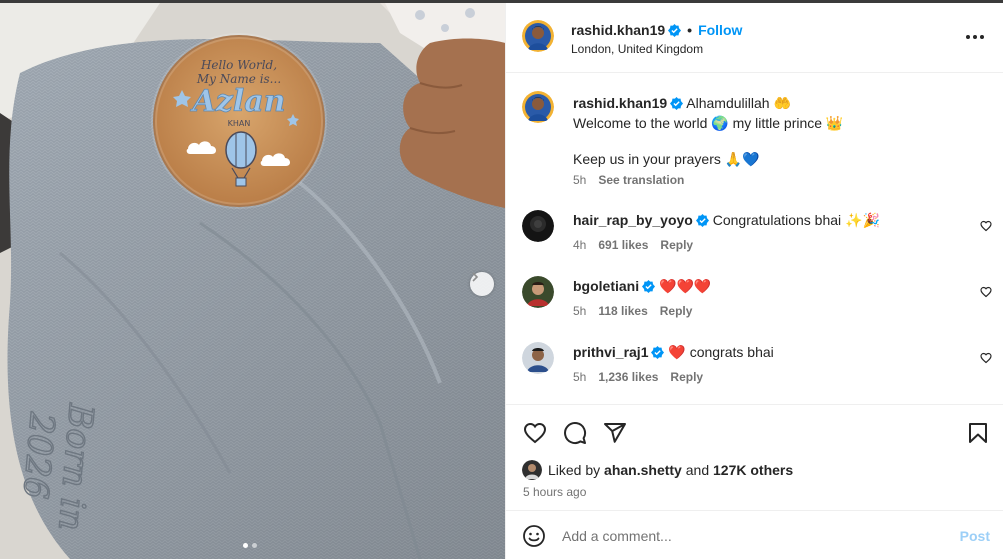 The height and width of the screenshot is (559, 1003). Describe the element at coordinates (535, 433) in the screenshot. I see `heart-icon` at that location.